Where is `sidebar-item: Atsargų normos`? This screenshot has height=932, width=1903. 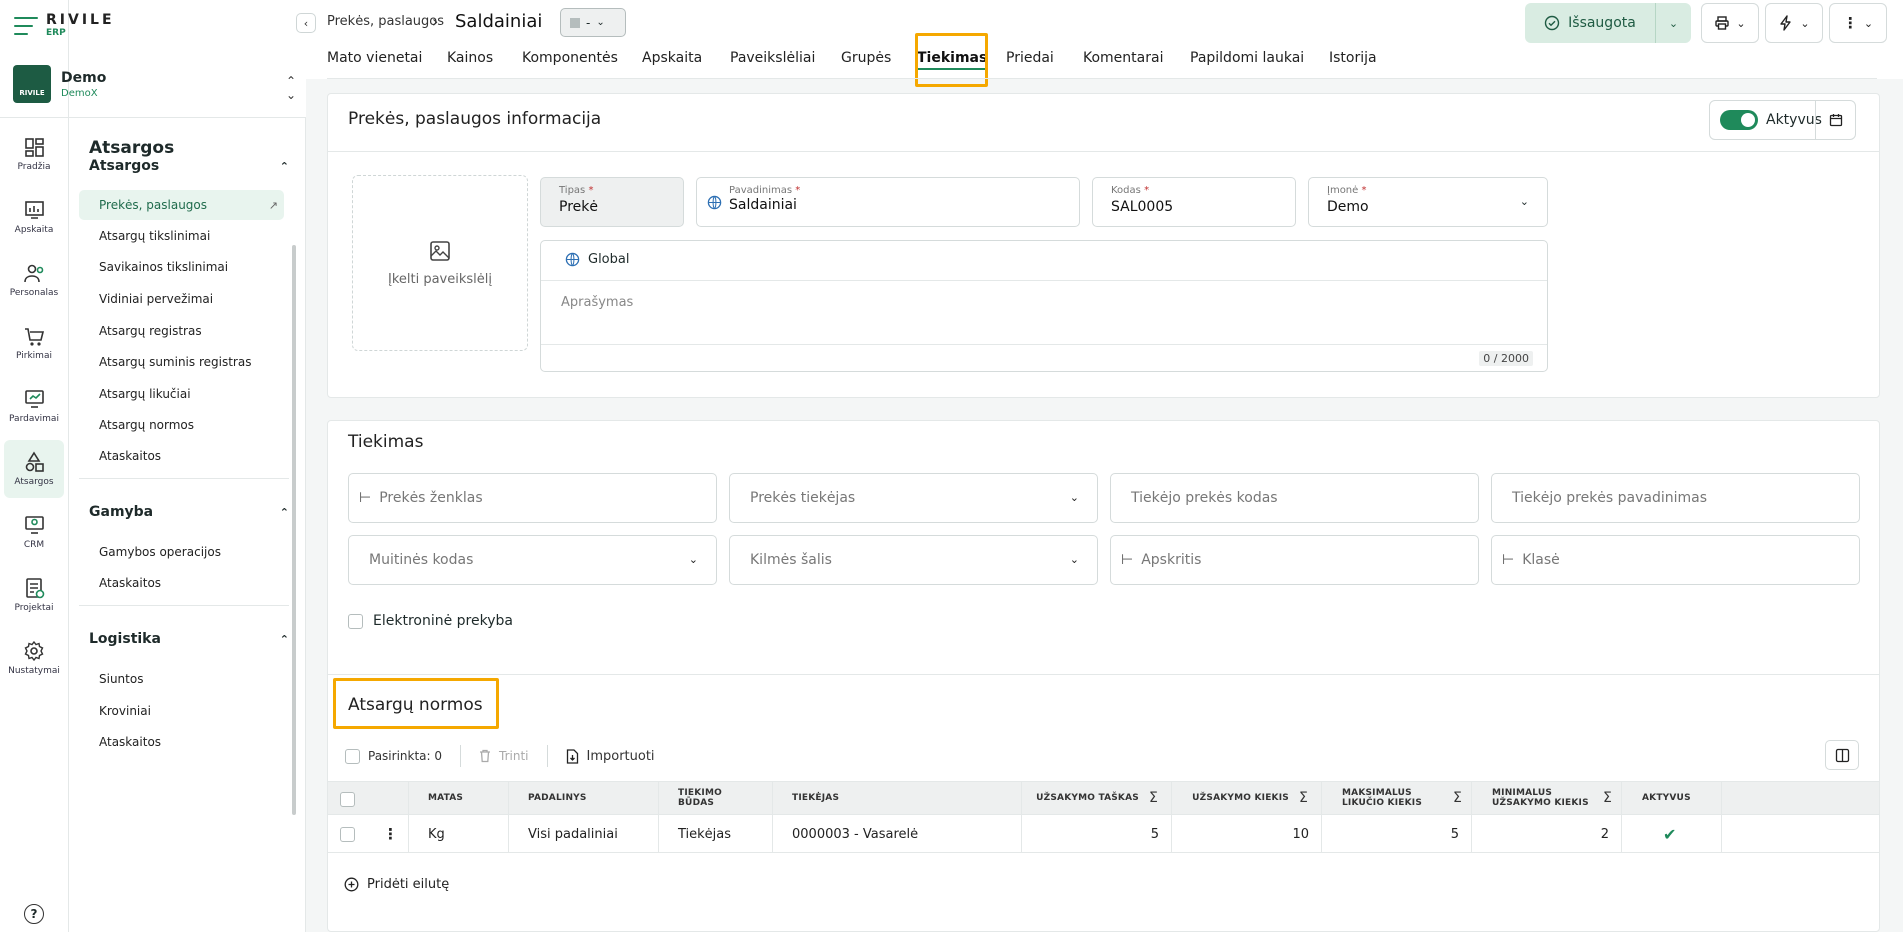 sidebar-item: Atsargų normos is located at coordinates (181, 425).